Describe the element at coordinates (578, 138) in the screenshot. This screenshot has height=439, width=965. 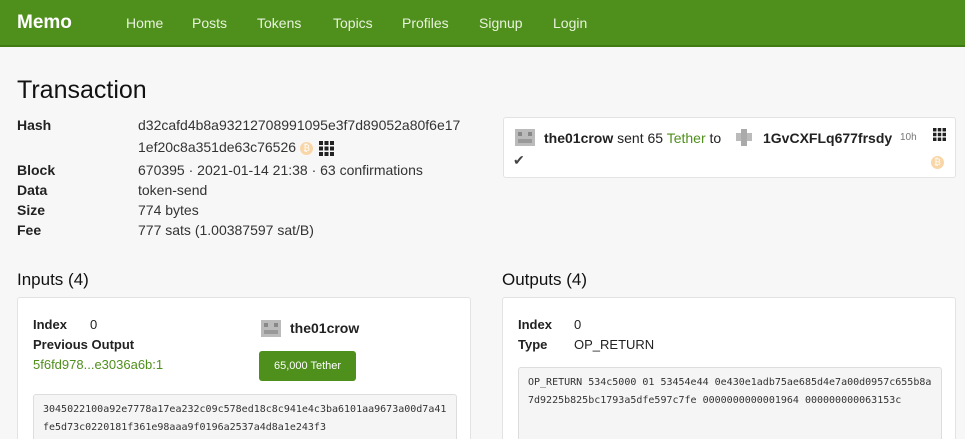
I see `post-sender: the01crow` at that location.